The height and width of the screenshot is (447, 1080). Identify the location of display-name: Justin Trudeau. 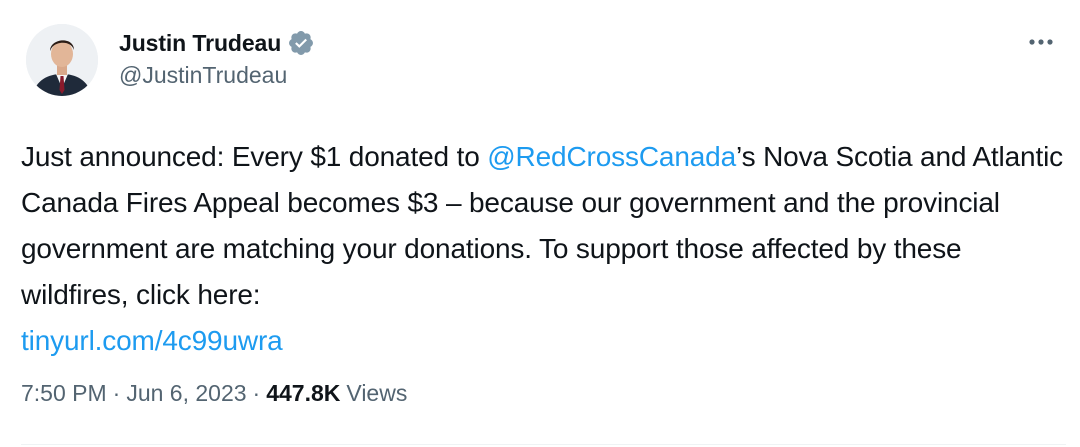
(200, 43).